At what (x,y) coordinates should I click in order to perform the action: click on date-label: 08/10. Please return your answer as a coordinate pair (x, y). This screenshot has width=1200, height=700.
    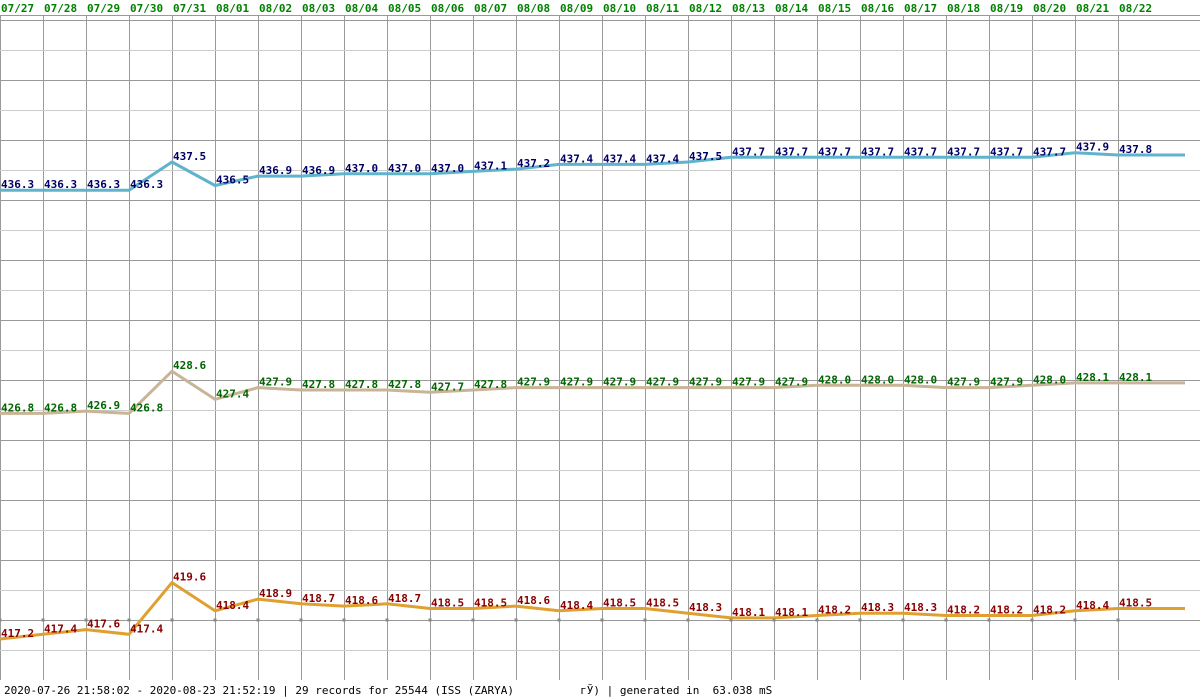
    Looking at the image, I should click on (619, 8).